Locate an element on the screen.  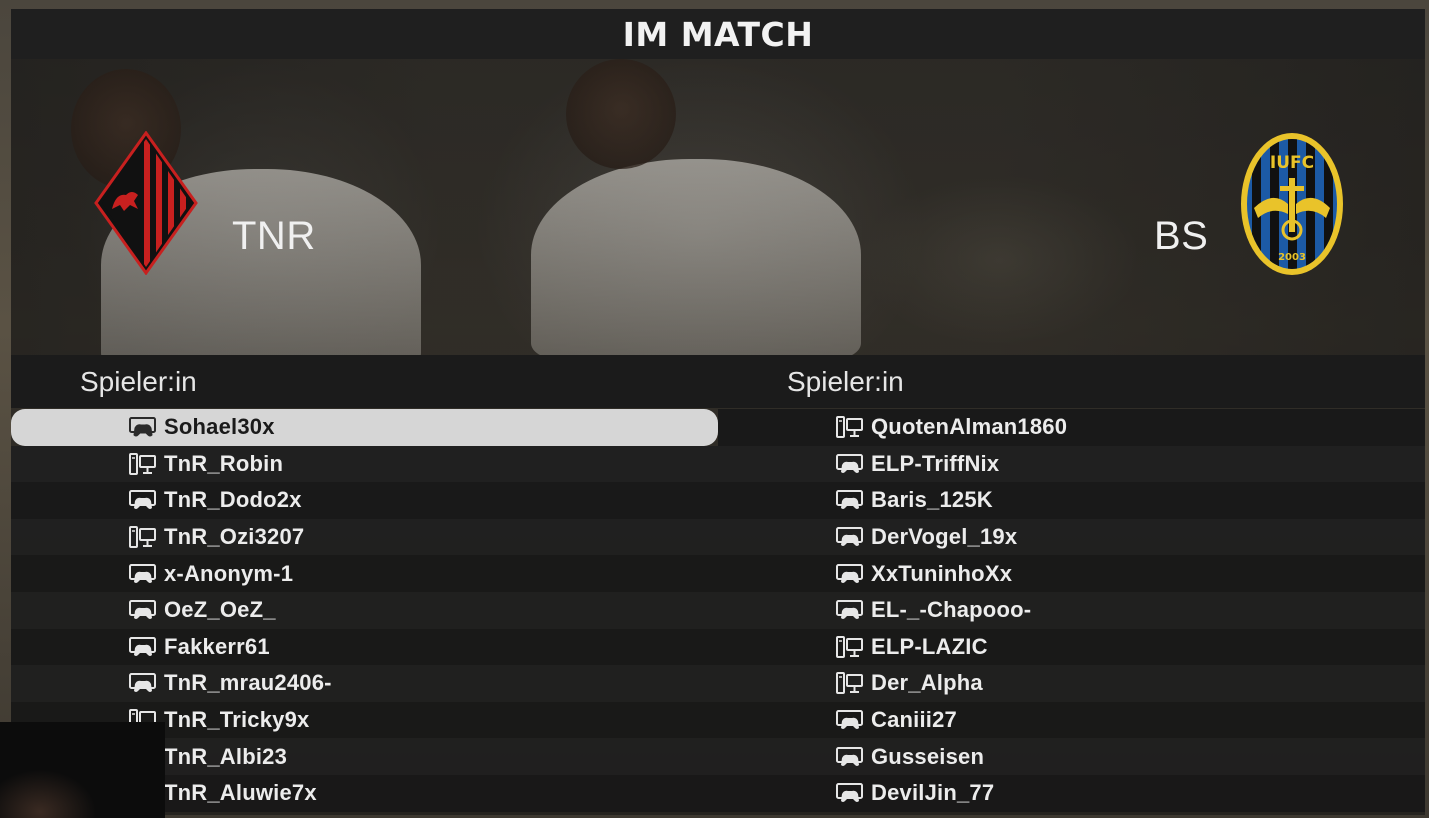
player-row: TnR_Robin is located at coordinates (364, 464).